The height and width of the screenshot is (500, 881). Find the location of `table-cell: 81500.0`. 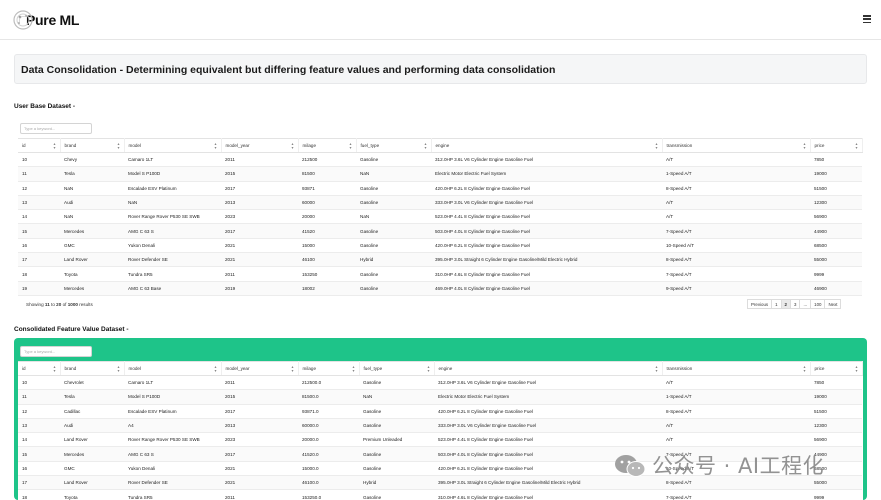

table-cell: 81500.0 is located at coordinates (328, 397).